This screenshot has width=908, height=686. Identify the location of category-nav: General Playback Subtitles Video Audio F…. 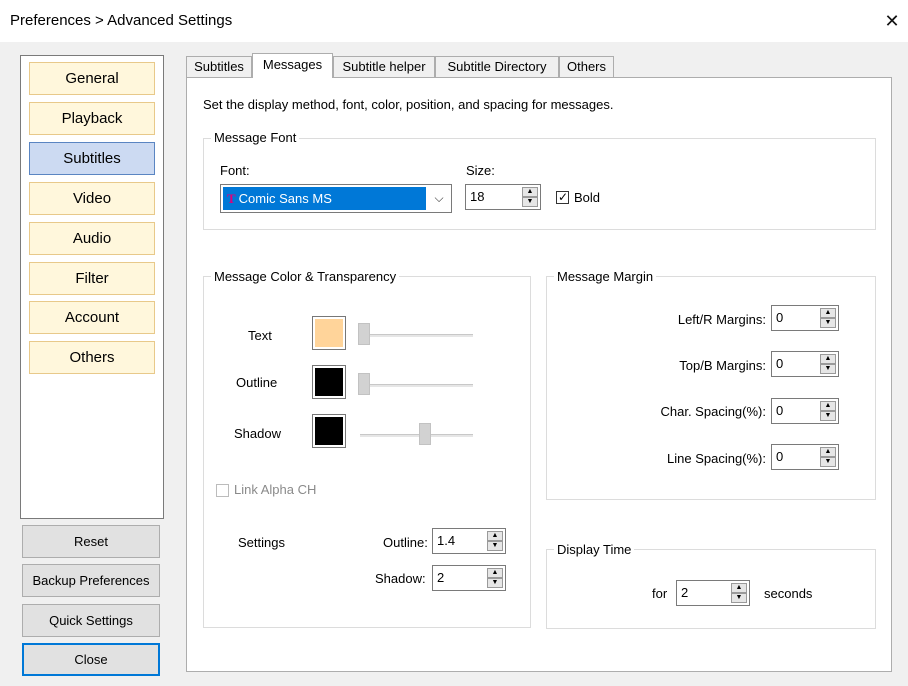
(92, 287).